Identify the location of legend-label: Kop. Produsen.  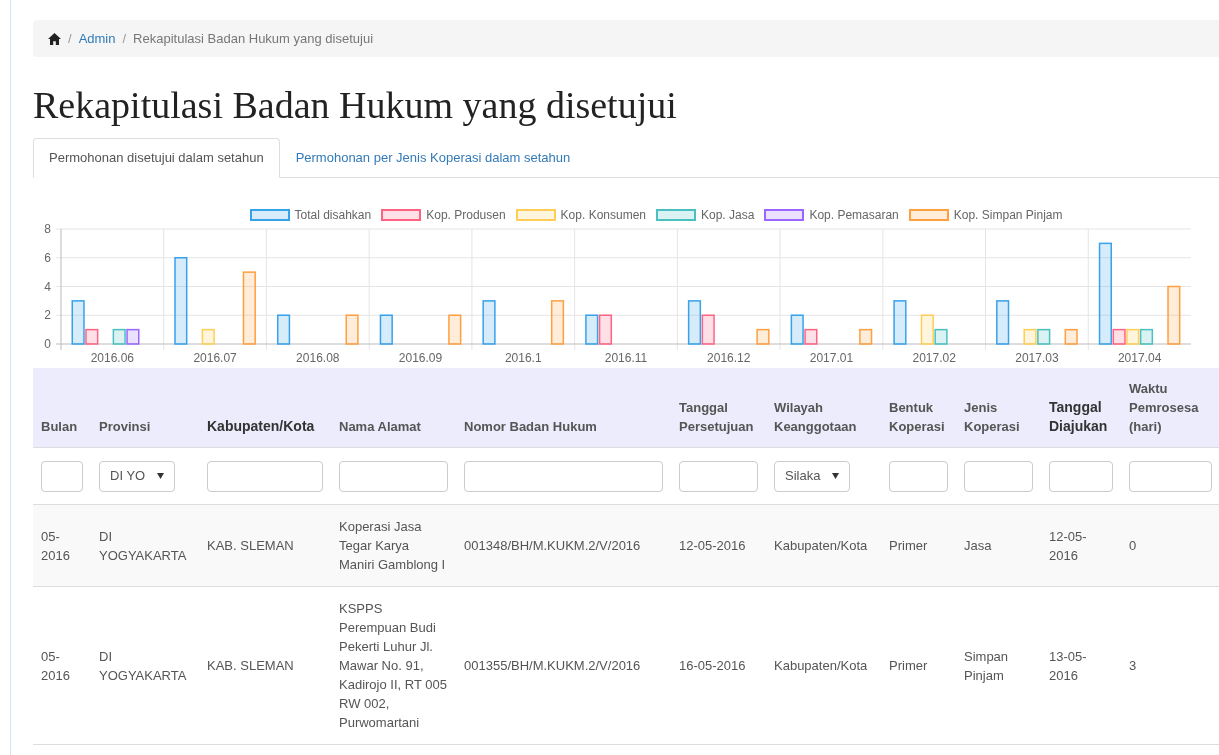
(466, 215).